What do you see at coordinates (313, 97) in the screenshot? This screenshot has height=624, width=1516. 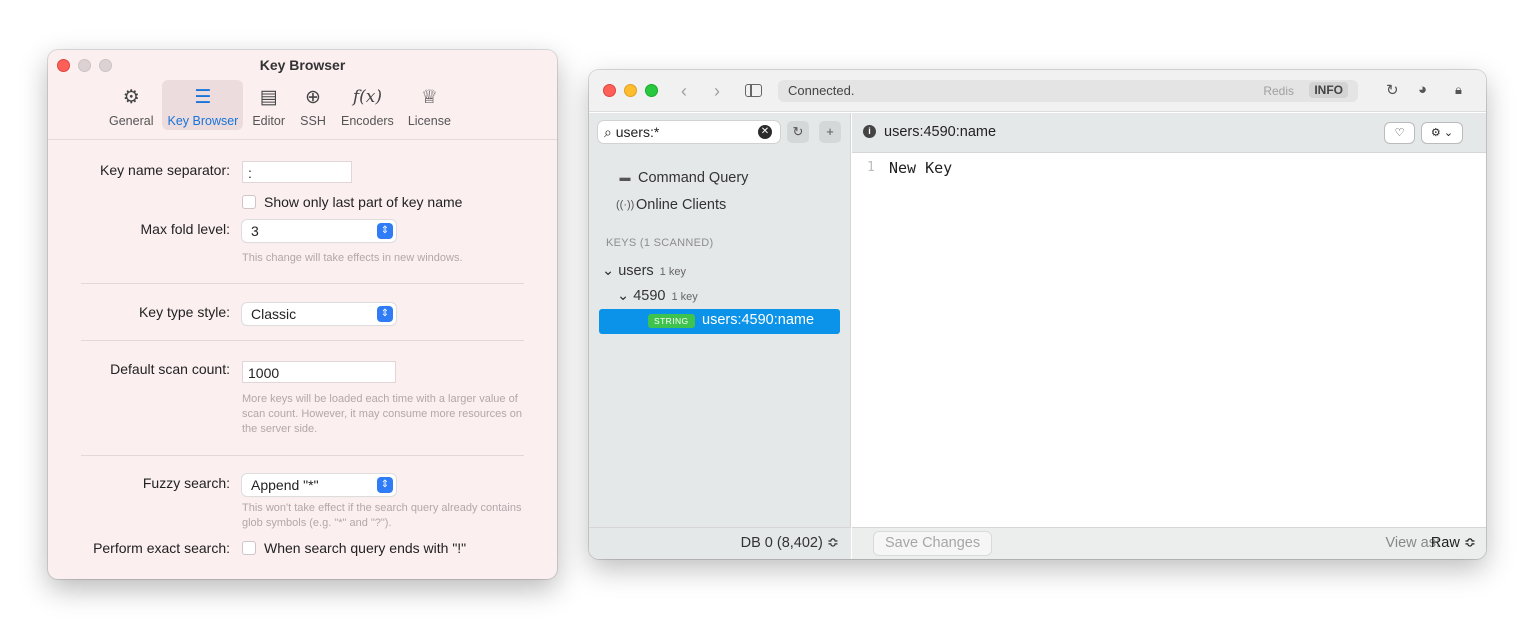 I see `globe-icon: ⊕` at bounding box center [313, 97].